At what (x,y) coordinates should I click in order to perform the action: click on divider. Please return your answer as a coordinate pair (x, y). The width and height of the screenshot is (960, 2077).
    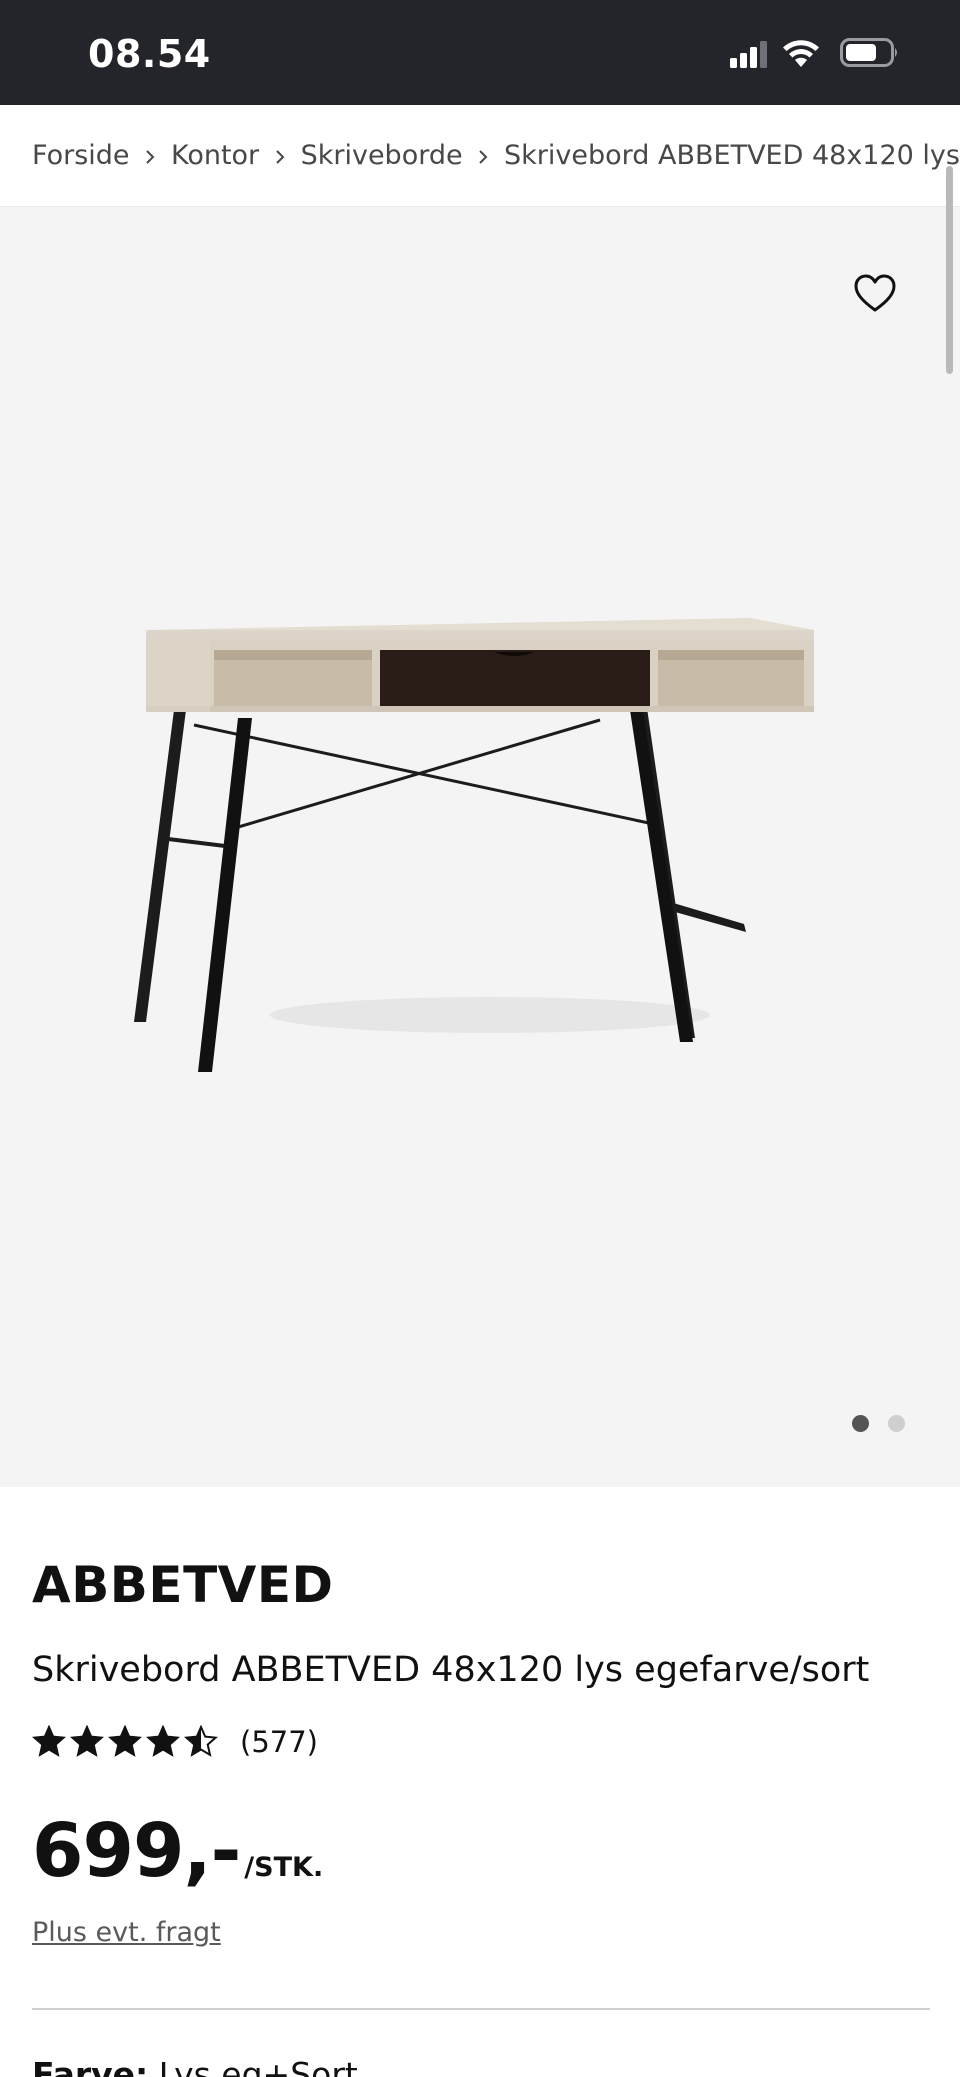
    Looking at the image, I should click on (481, 2009).